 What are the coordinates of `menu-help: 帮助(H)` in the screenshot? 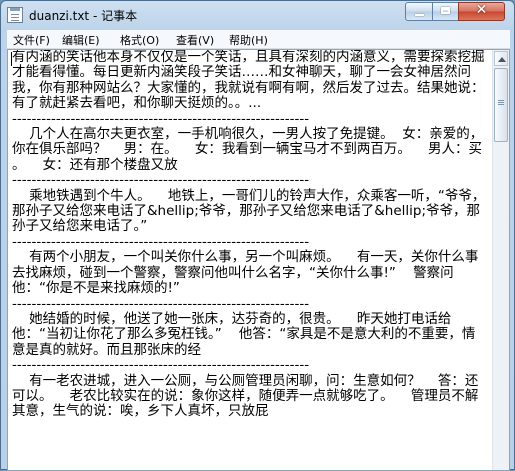 It's located at (248, 40).